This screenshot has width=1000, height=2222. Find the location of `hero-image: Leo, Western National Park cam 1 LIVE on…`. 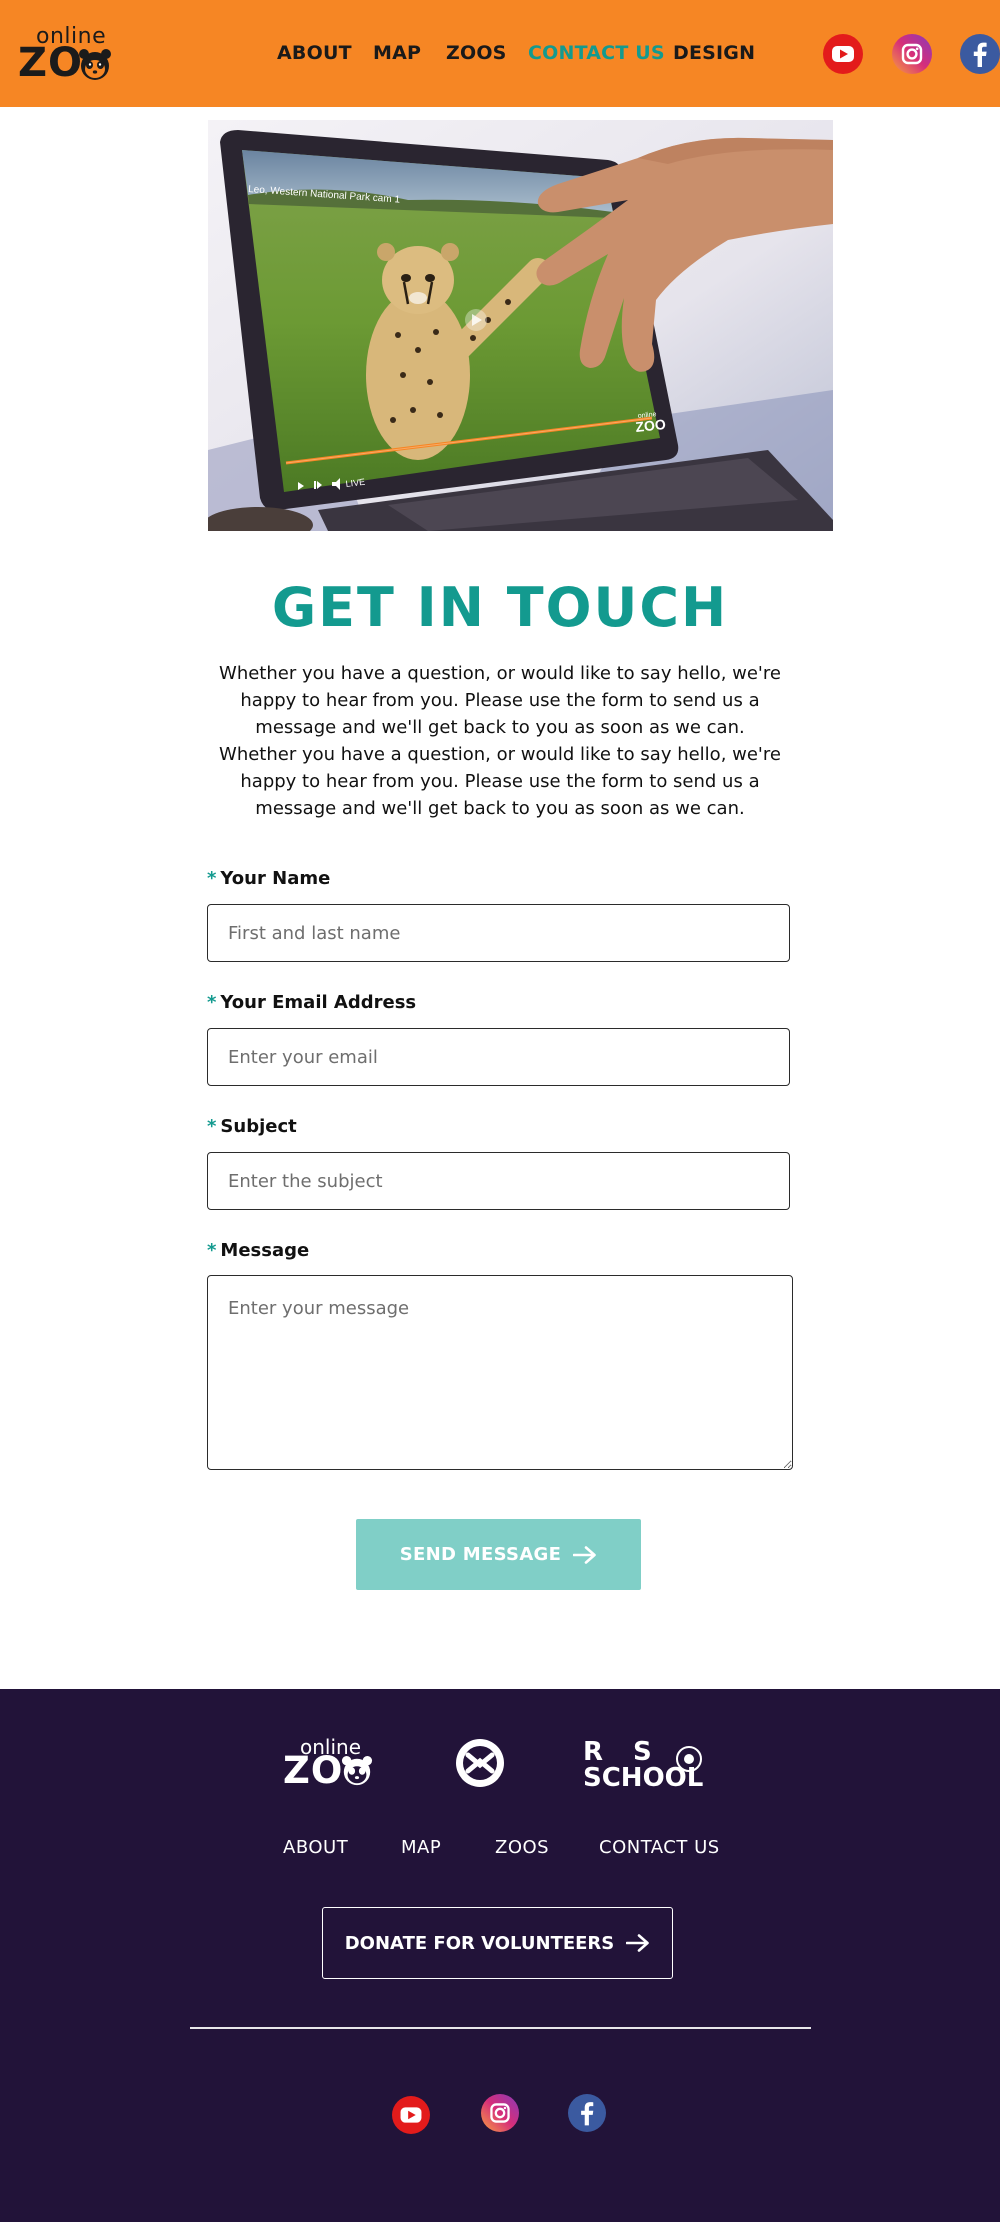

hero-image: Leo, Western National Park cam 1 LIVE on… is located at coordinates (520, 325).